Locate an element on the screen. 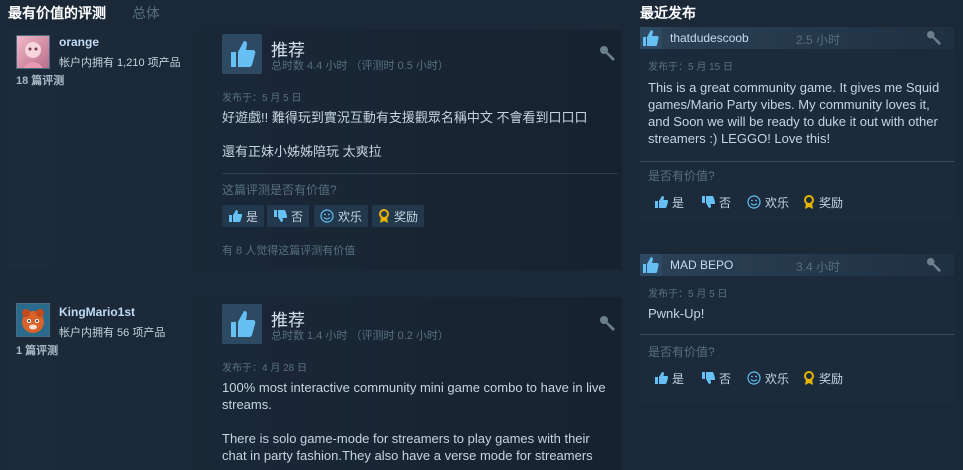 Image resolution: width=963 pixels, height=470 pixels. products-owned: 帐户内拥有 56 项产品 is located at coordinates (112, 332).